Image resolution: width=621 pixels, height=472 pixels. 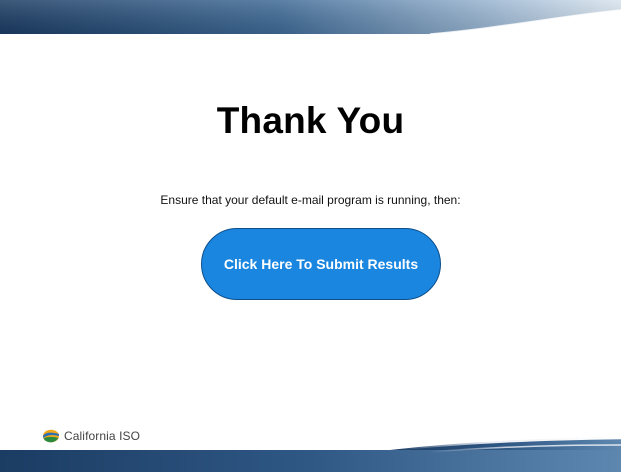 What do you see at coordinates (310, 17) in the screenshot?
I see `top-banner` at bounding box center [310, 17].